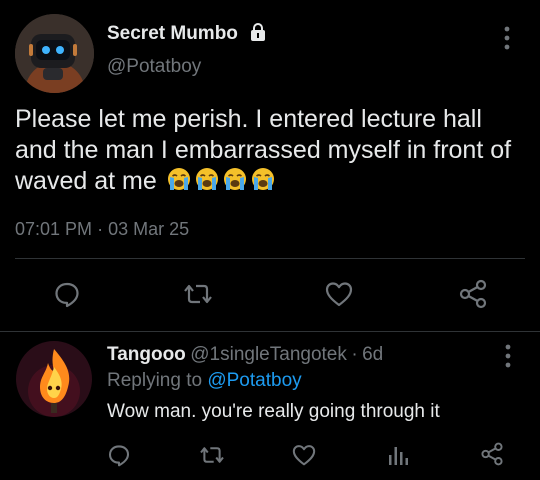  I want to click on flame-avatar-image, so click(54, 379).